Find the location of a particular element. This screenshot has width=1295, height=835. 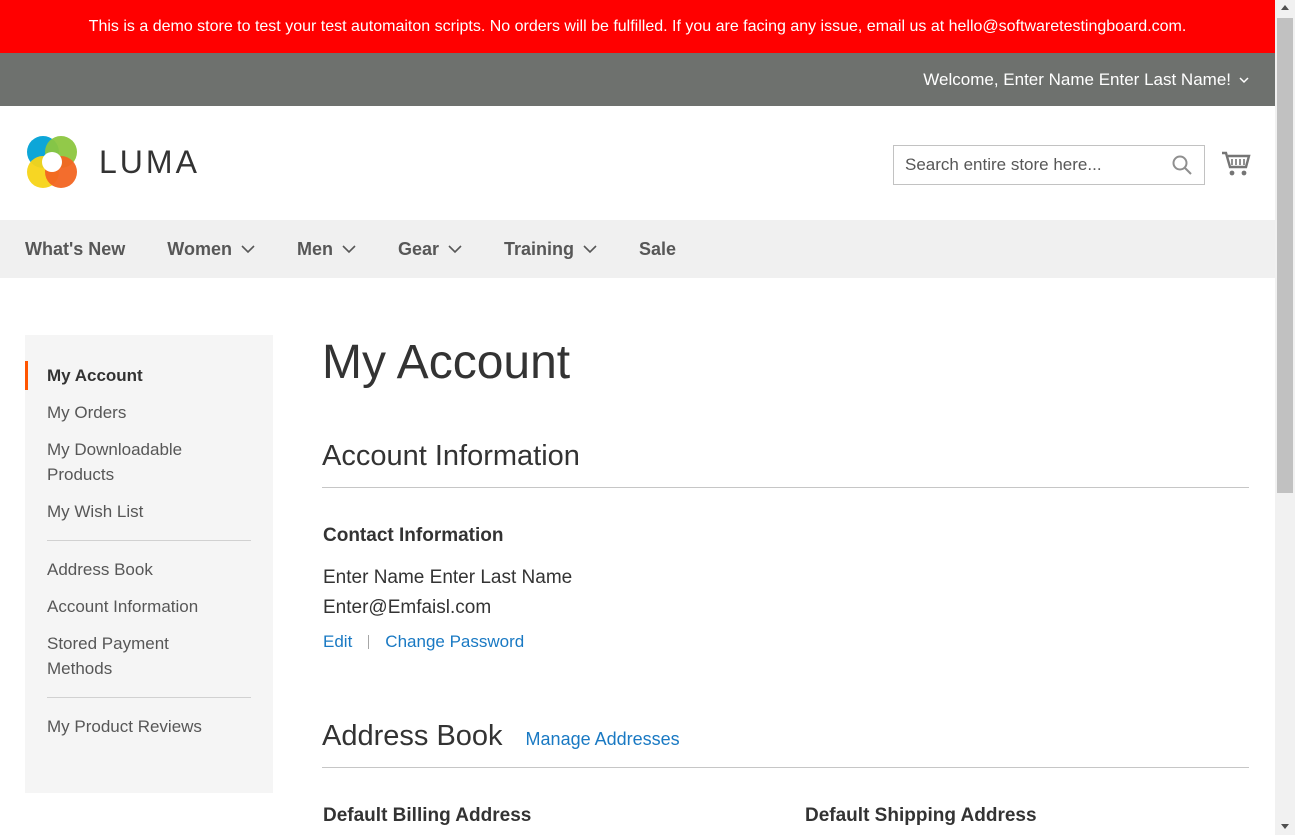

page-title: My Account is located at coordinates (446, 362).